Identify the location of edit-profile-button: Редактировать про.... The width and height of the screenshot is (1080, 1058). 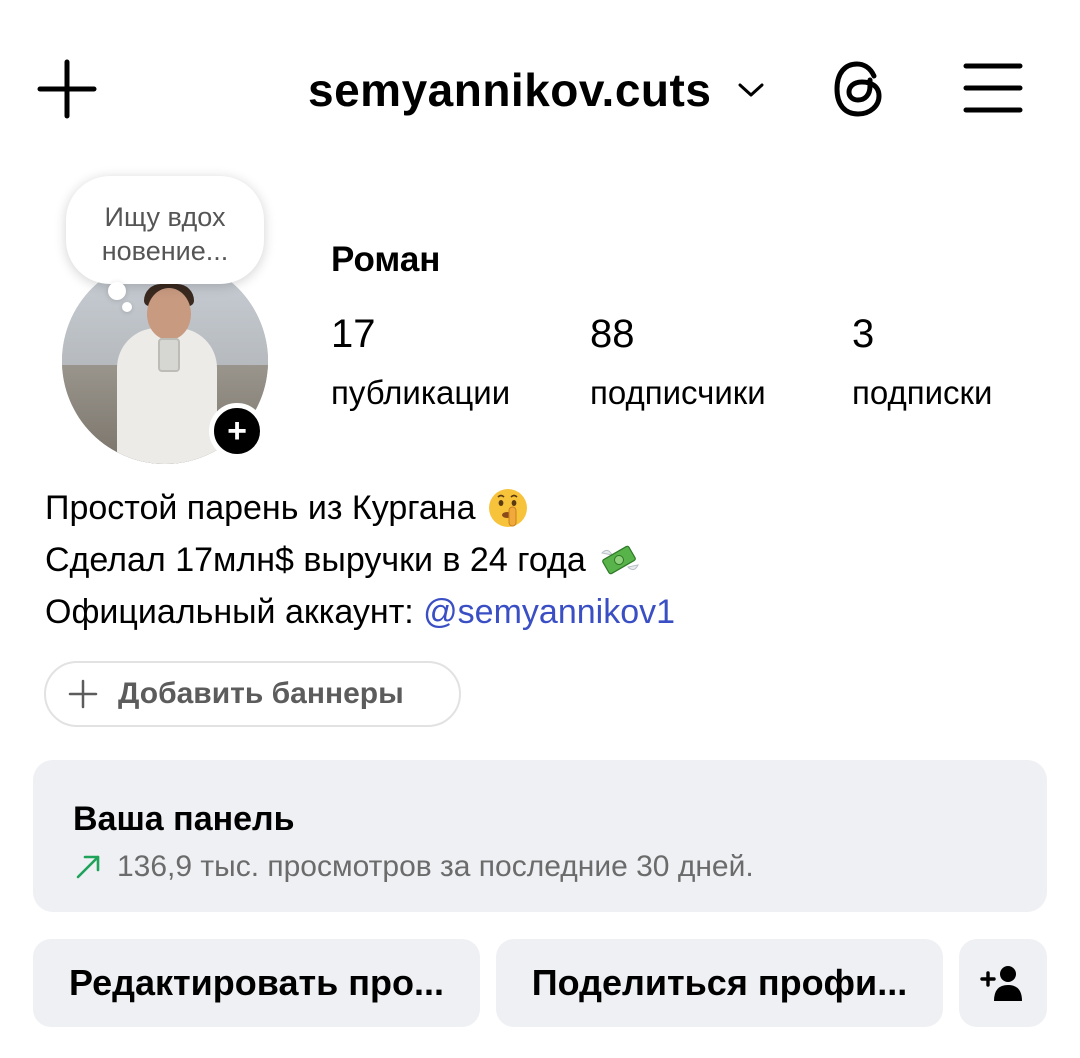
(256, 983).